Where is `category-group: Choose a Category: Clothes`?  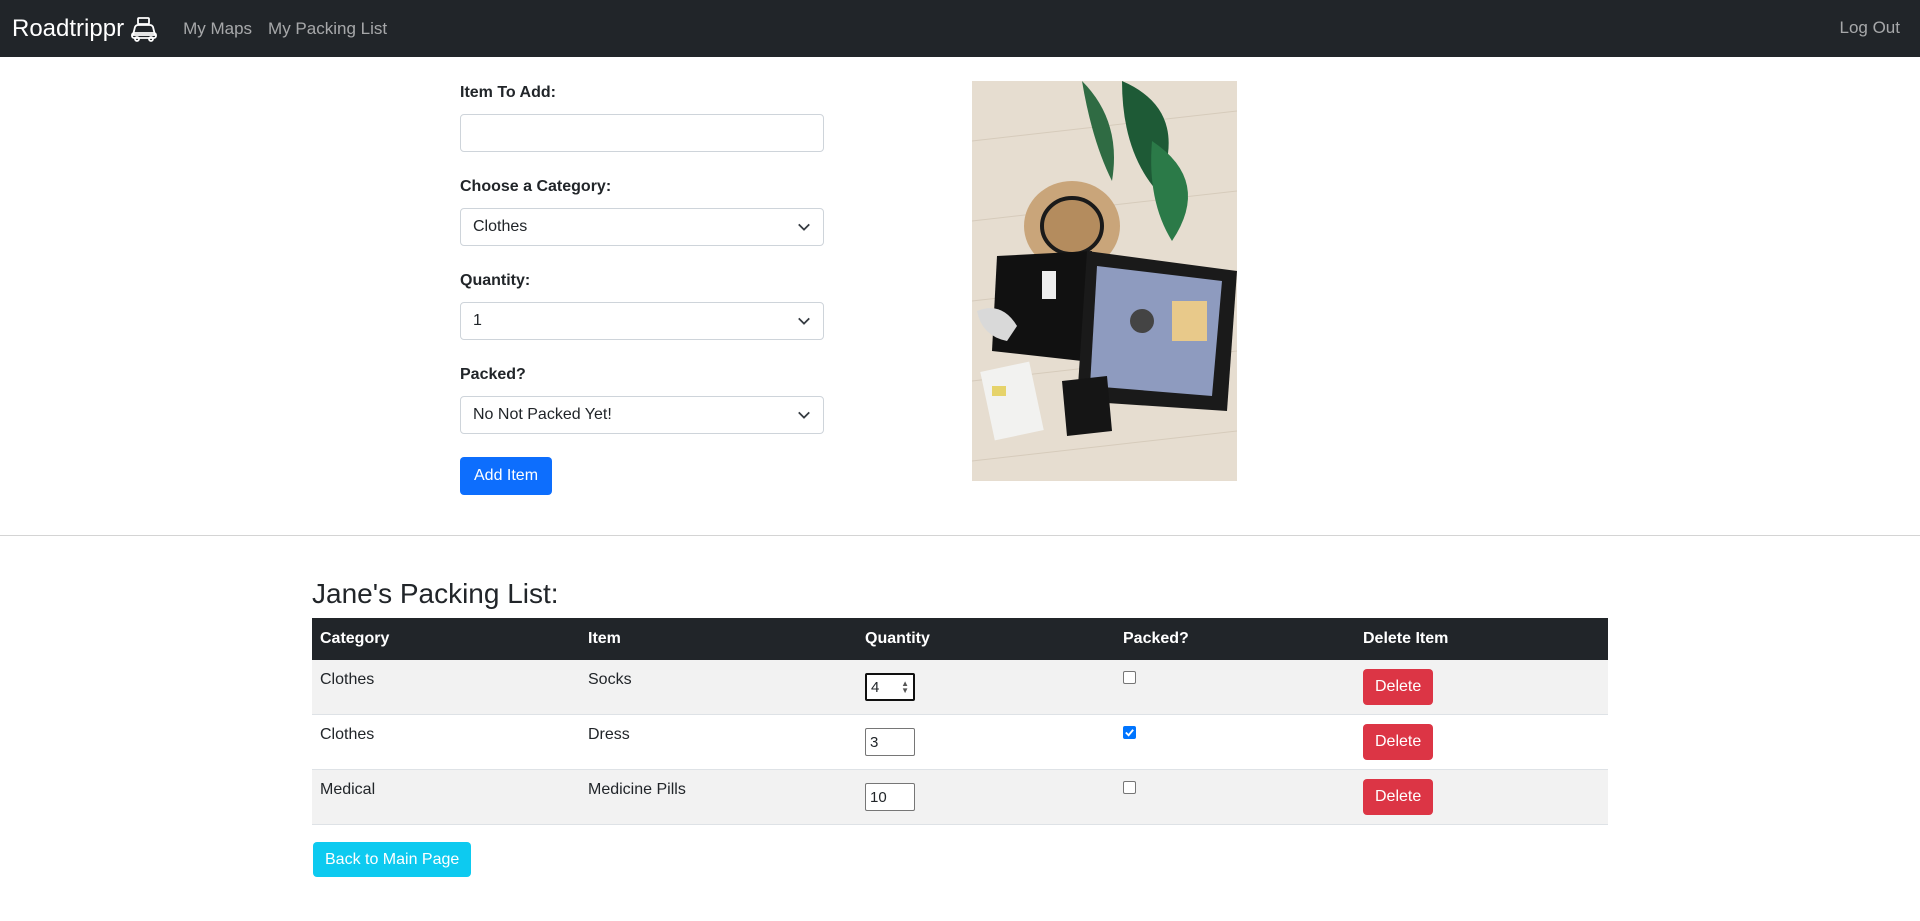 category-group: Choose a Category: Clothes is located at coordinates (642, 212).